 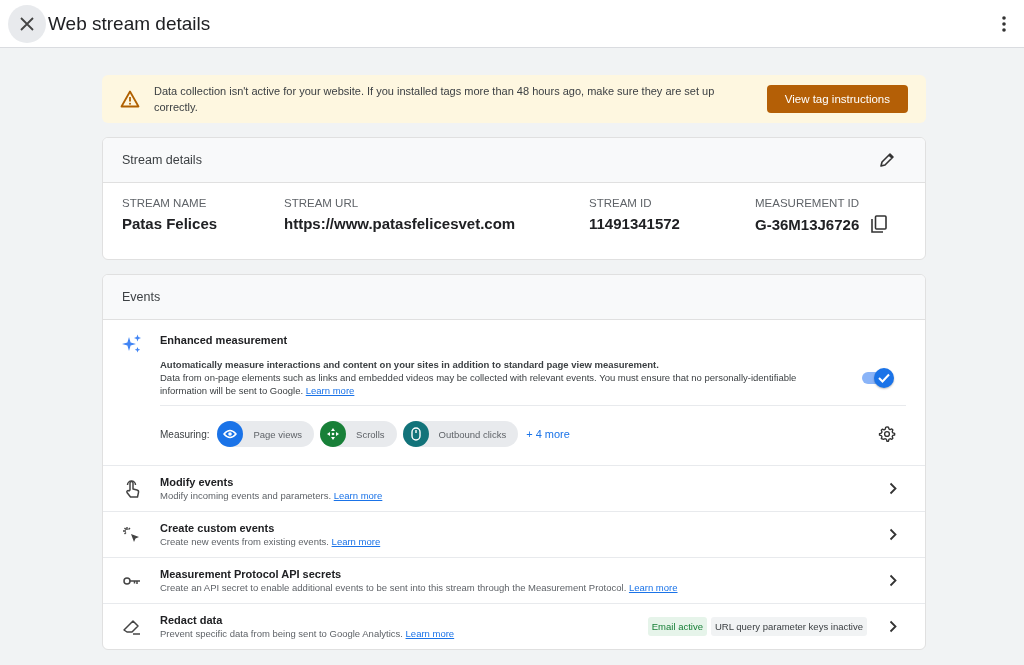 What do you see at coordinates (170, 223) in the screenshot?
I see `field-value: Patas Felices` at bounding box center [170, 223].